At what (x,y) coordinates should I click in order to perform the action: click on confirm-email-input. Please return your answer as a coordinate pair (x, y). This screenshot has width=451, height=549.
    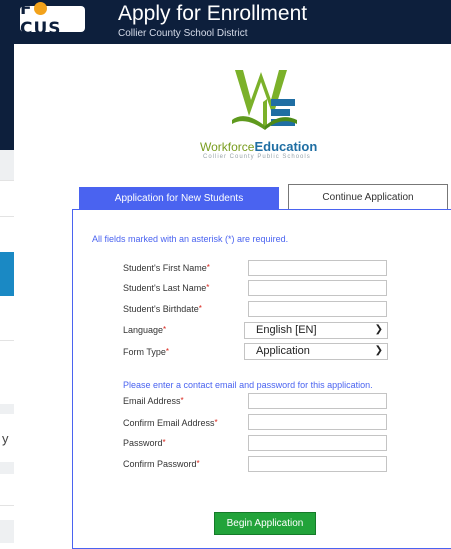
    Looking at the image, I should click on (317, 422).